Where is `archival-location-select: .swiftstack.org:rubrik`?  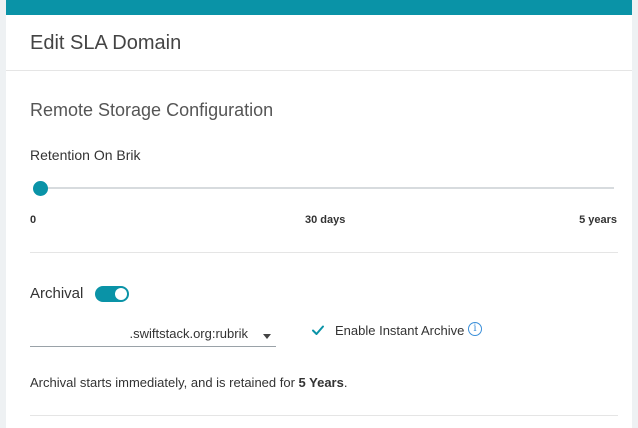
archival-location-select: .swiftstack.org:rubrik is located at coordinates (153, 334).